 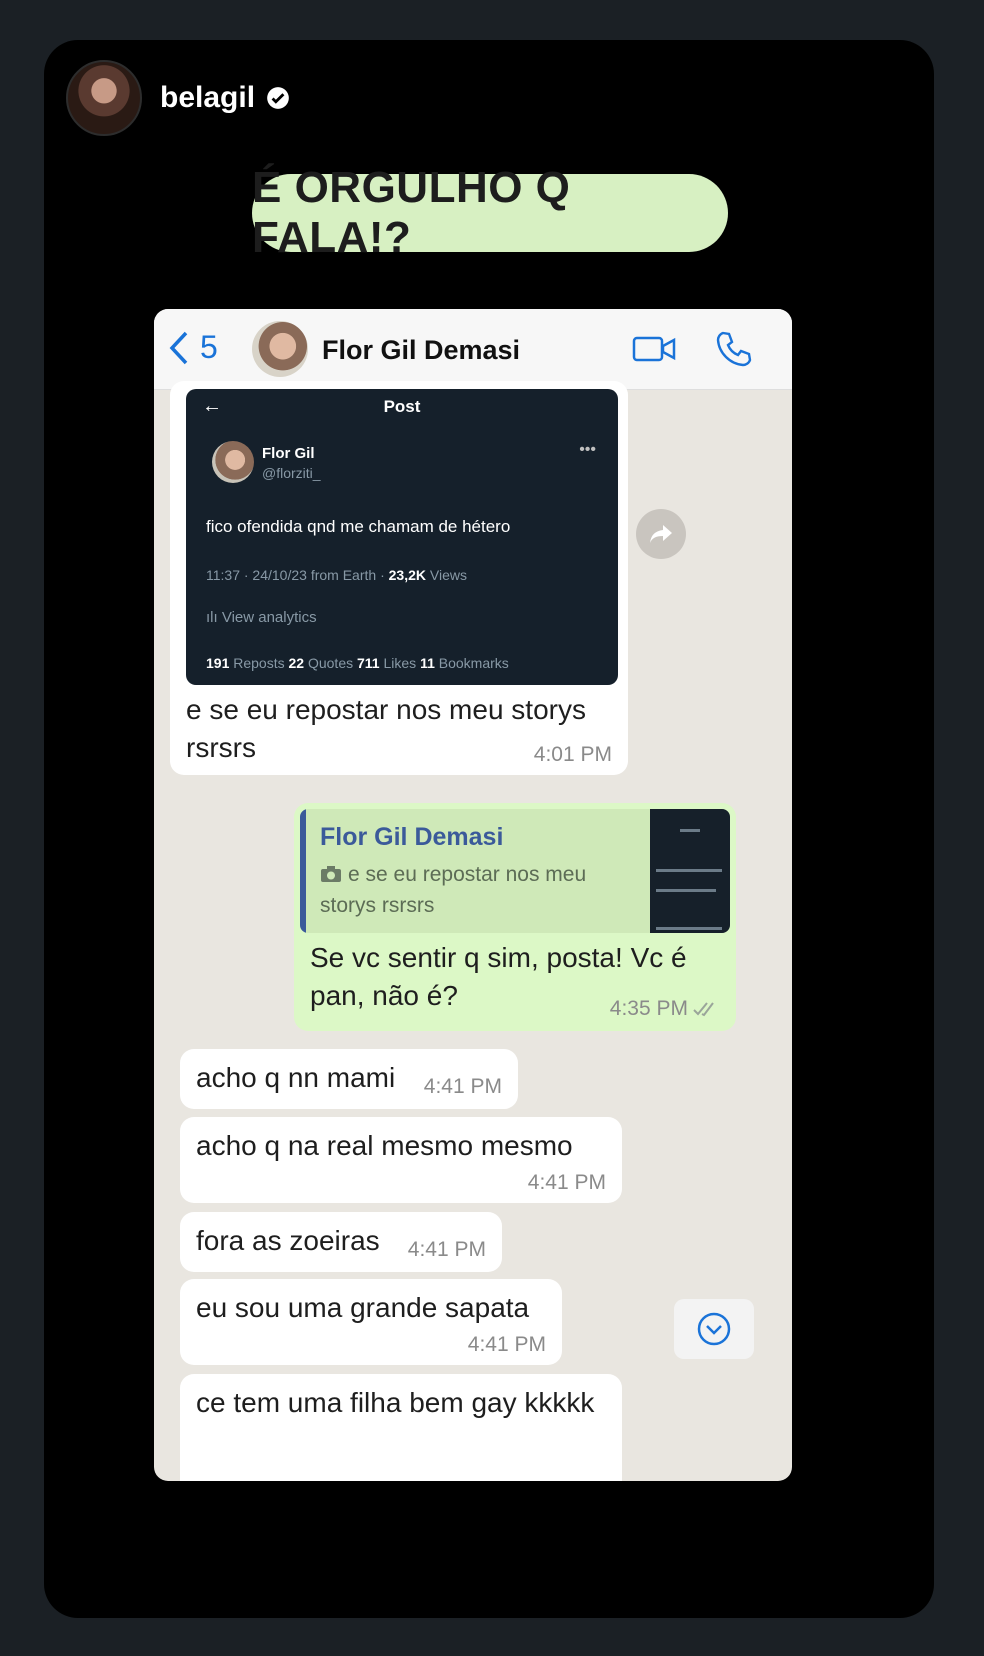 What do you see at coordinates (690, 871) in the screenshot?
I see `quote-thumbnail` at bounding box center [690, 871].